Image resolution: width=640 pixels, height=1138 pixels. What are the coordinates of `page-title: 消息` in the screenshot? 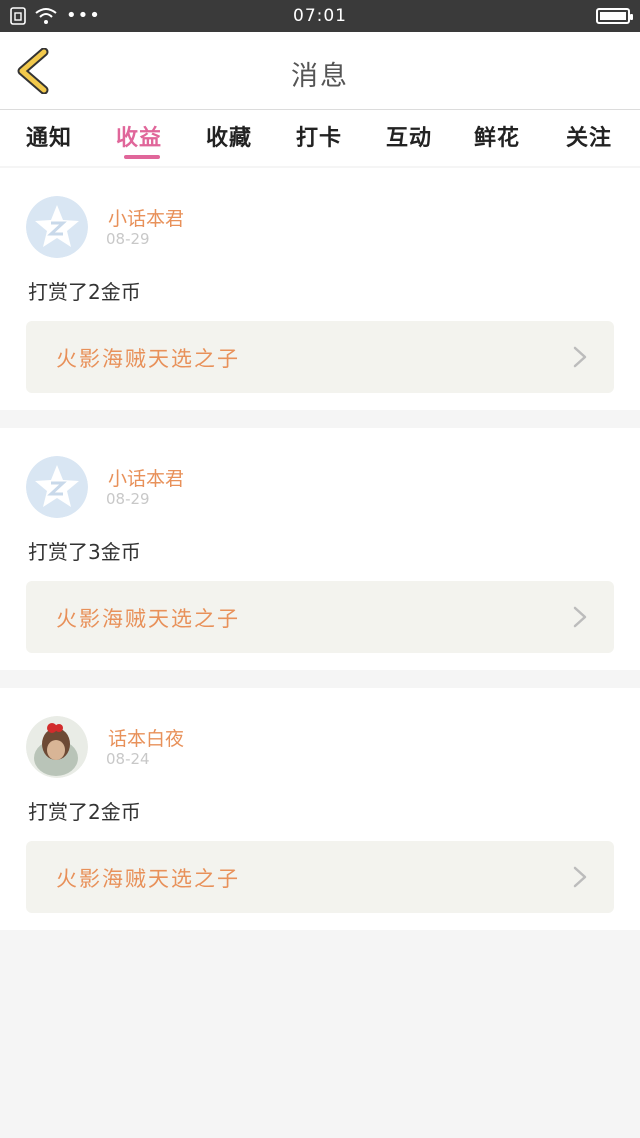 It's located at (320, 76).